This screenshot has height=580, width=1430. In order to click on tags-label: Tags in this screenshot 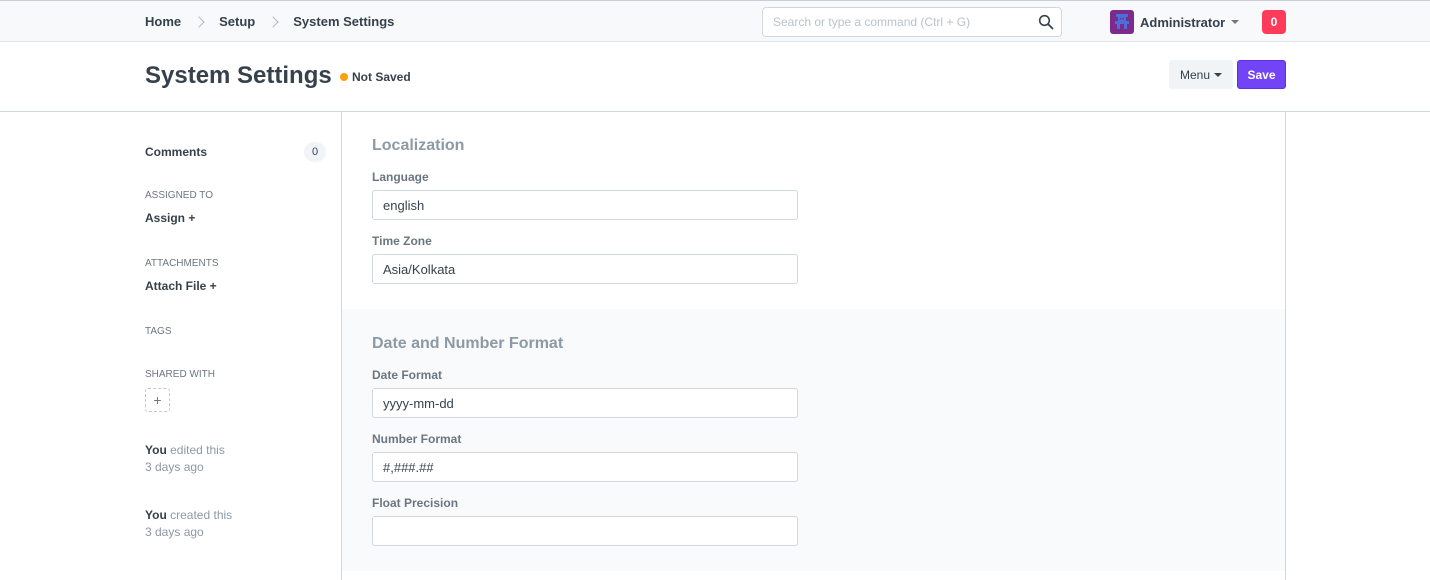, I will do `click(158, 331)`.